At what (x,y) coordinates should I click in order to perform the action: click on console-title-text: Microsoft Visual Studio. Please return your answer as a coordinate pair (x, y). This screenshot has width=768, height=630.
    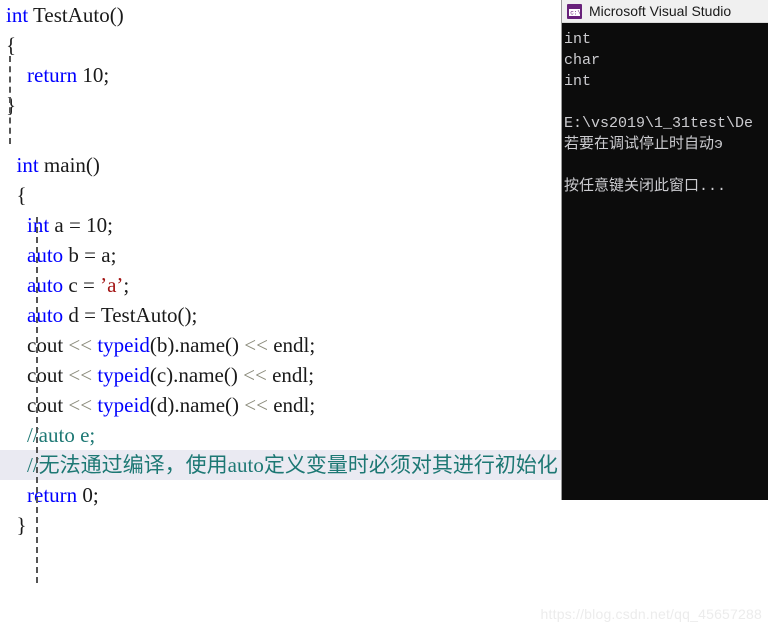
    Looking at the image, I should click on (660, 11).